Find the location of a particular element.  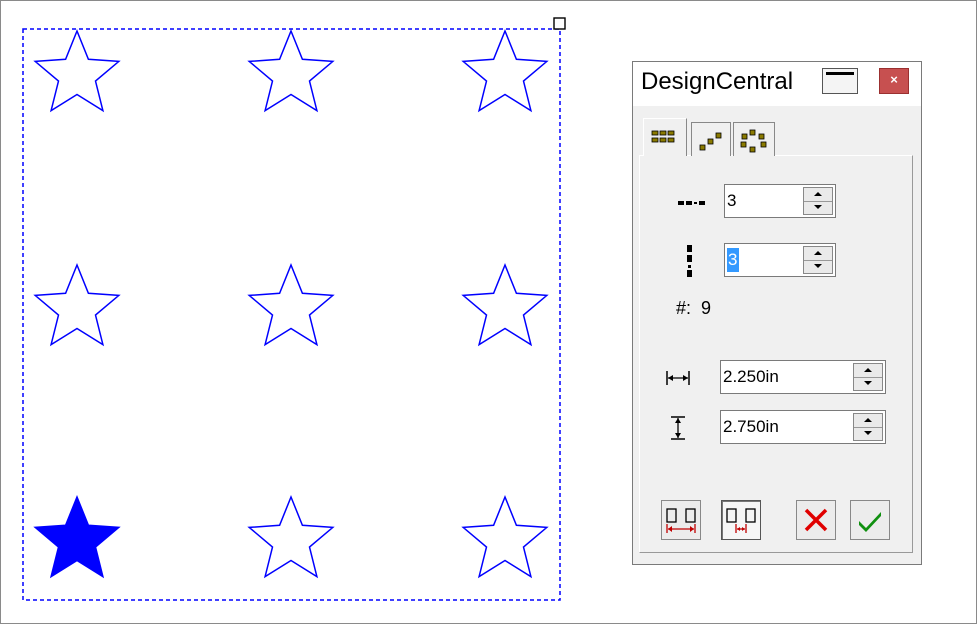

rows-spinner: 3 is located at coordinates (780, 260).